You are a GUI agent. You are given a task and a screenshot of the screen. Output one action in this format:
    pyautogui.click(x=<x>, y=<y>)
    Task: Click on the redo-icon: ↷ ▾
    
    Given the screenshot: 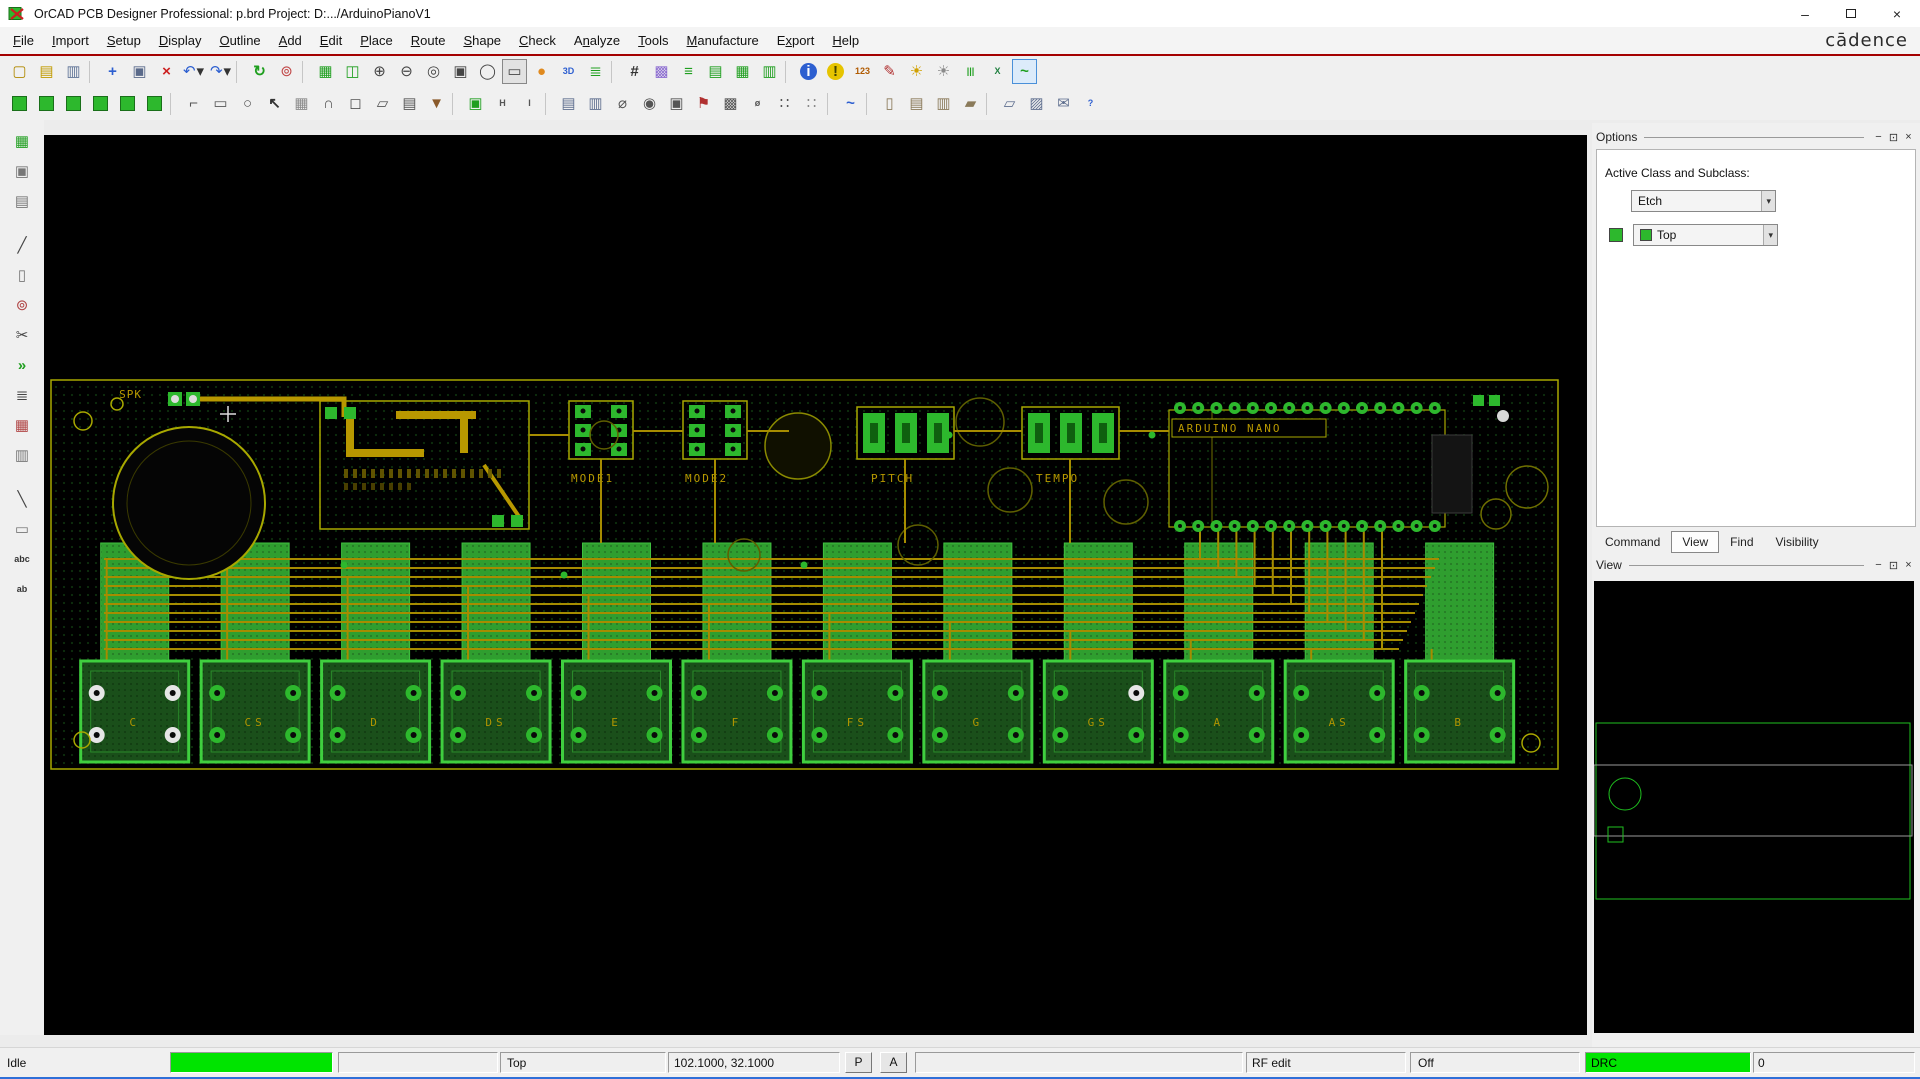 What is the action you would take?
    pyautogui.click(x=220, y=71)
    